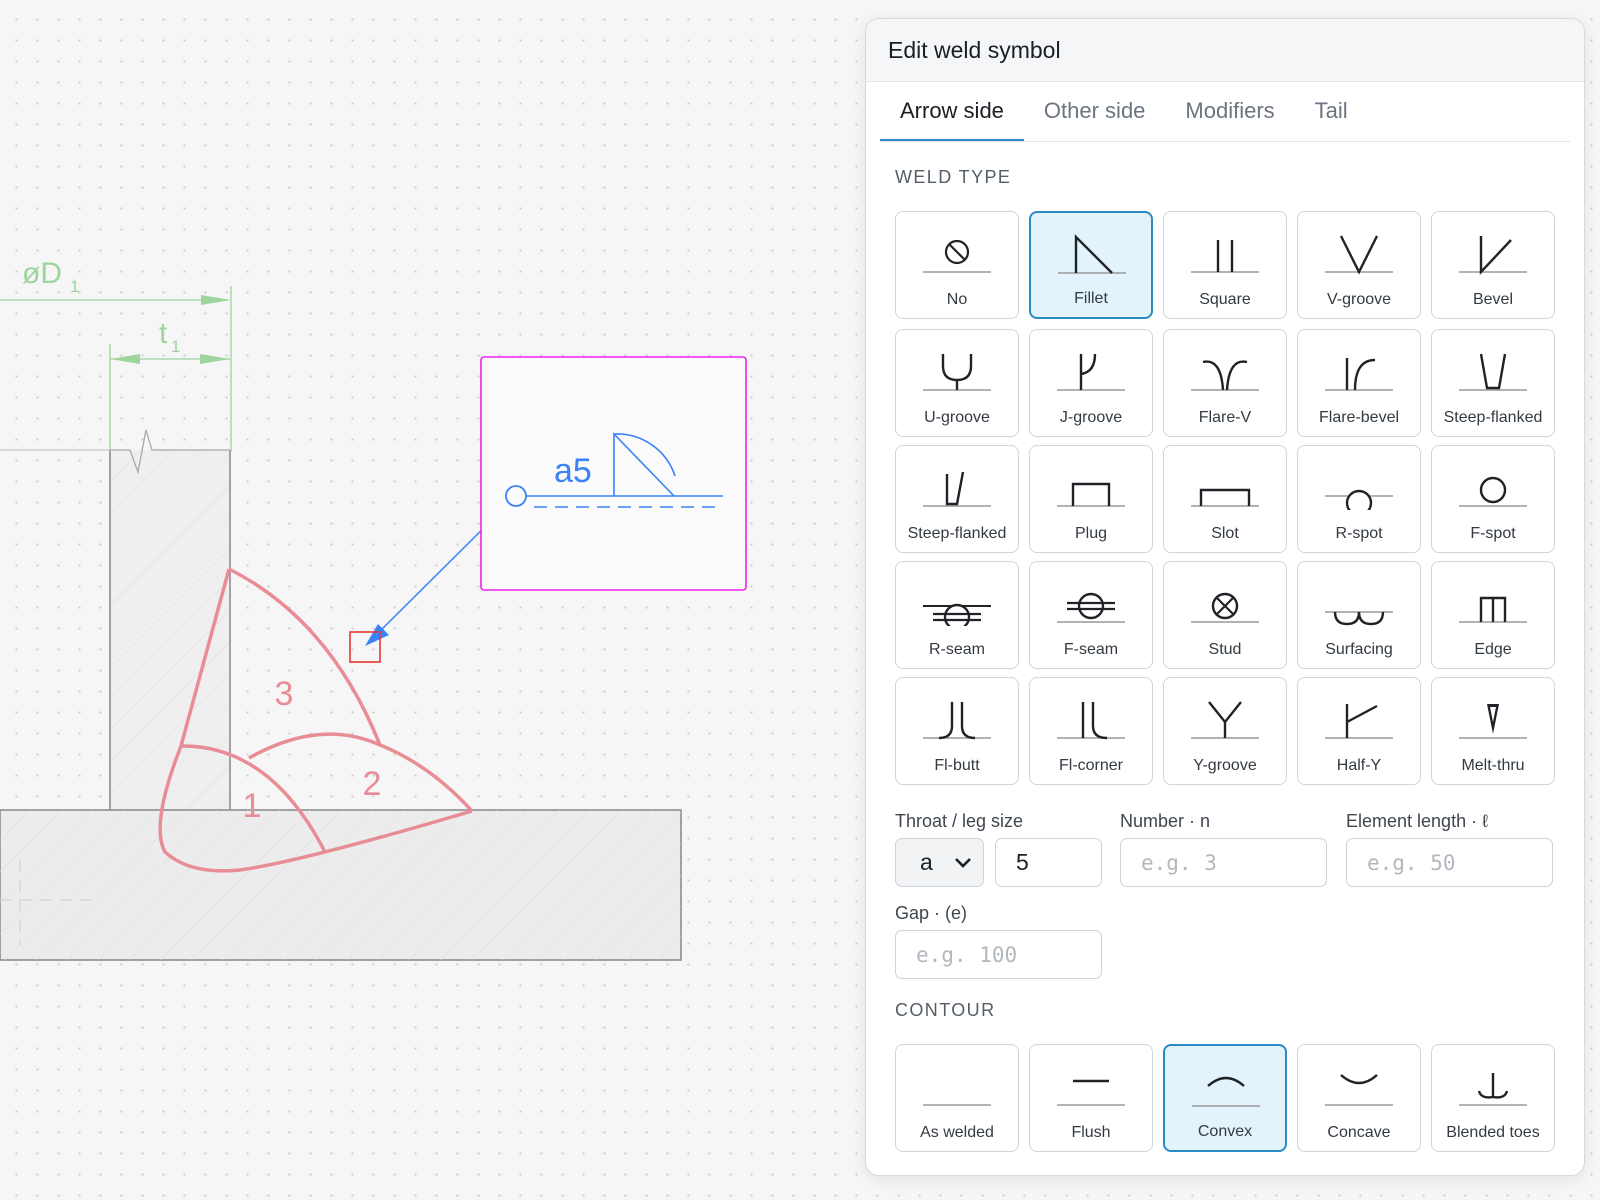  Describe the element at coordinates (1359, 533) in the screenshot. I see `weld-type-label: R-spot` at that location.